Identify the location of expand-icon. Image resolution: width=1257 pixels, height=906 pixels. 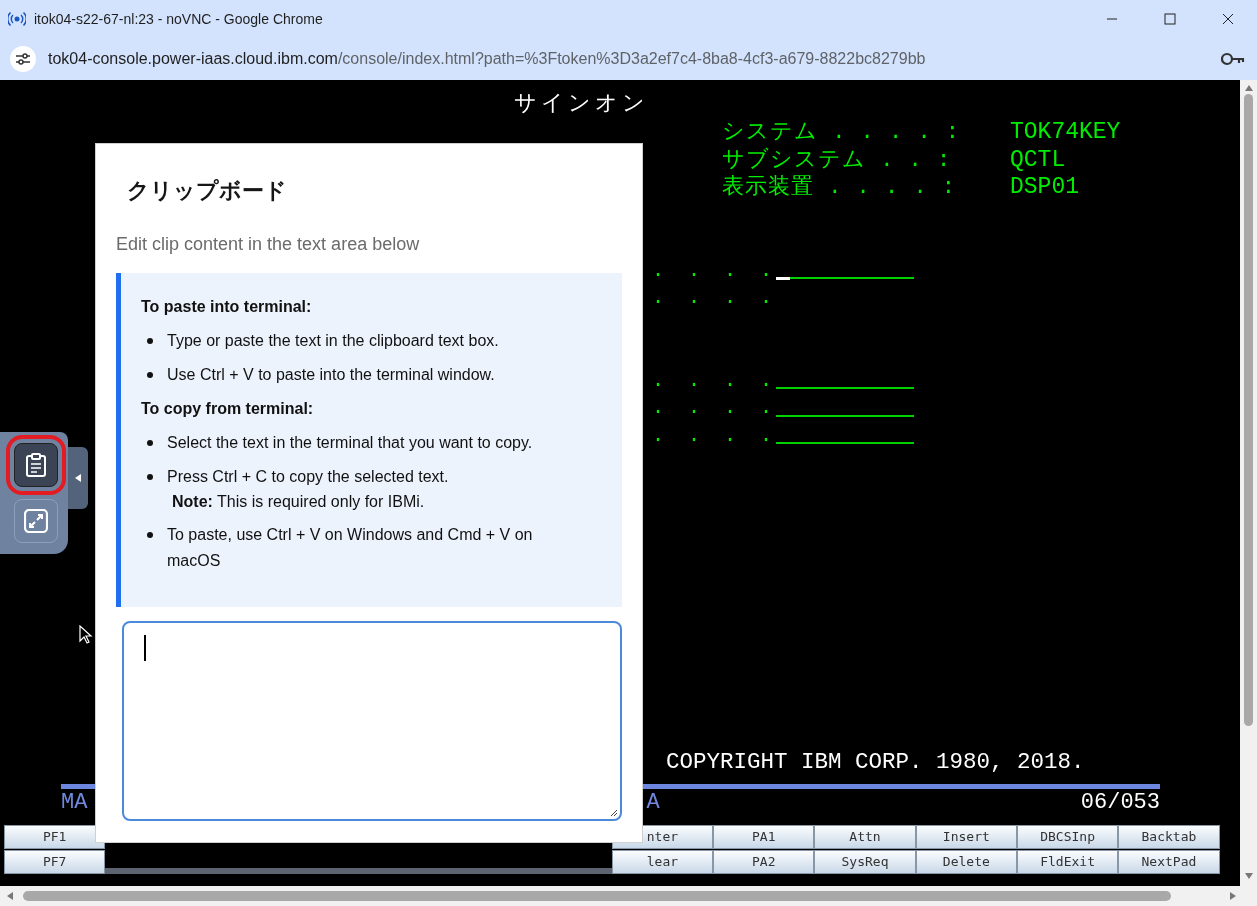
(36, 521).